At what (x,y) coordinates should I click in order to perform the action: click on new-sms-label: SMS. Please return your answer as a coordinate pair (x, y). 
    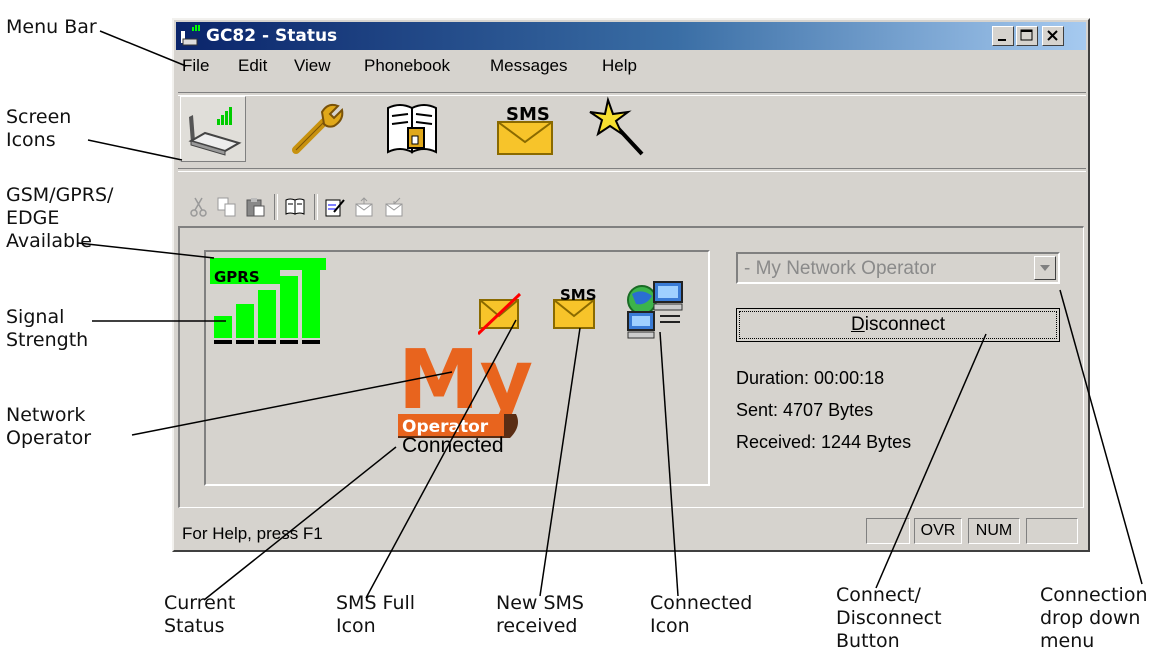
    Looking at the image, I should click on (578, 295).